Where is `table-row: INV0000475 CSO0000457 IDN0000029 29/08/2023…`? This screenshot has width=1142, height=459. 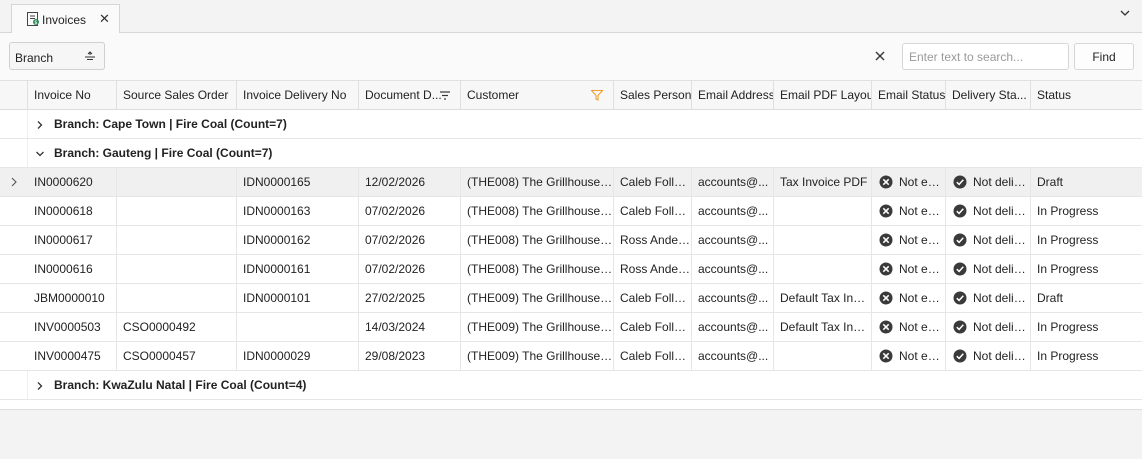
table-row: INV0000475 CSO0000457 IDN0000029 29/08/2023… is located at coordinates (571, 356).